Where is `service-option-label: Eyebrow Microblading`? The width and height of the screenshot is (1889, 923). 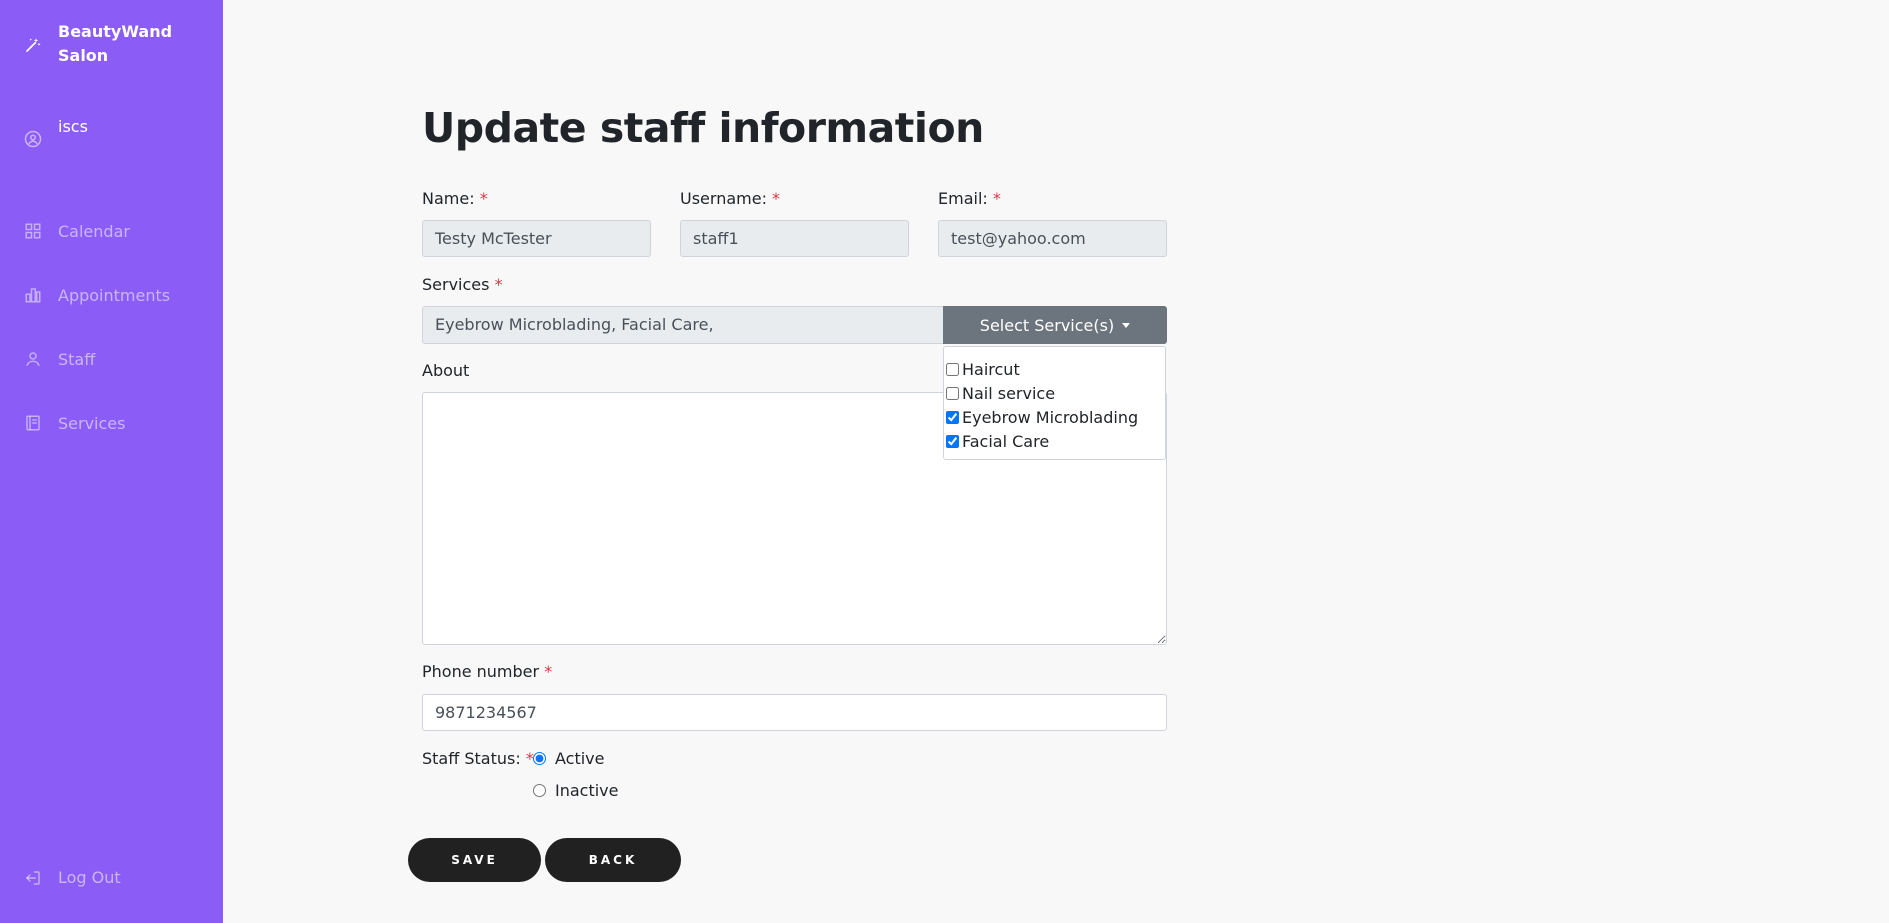
service-option-label: Eyebrow Microblading is located at coordinates (1050, 417).